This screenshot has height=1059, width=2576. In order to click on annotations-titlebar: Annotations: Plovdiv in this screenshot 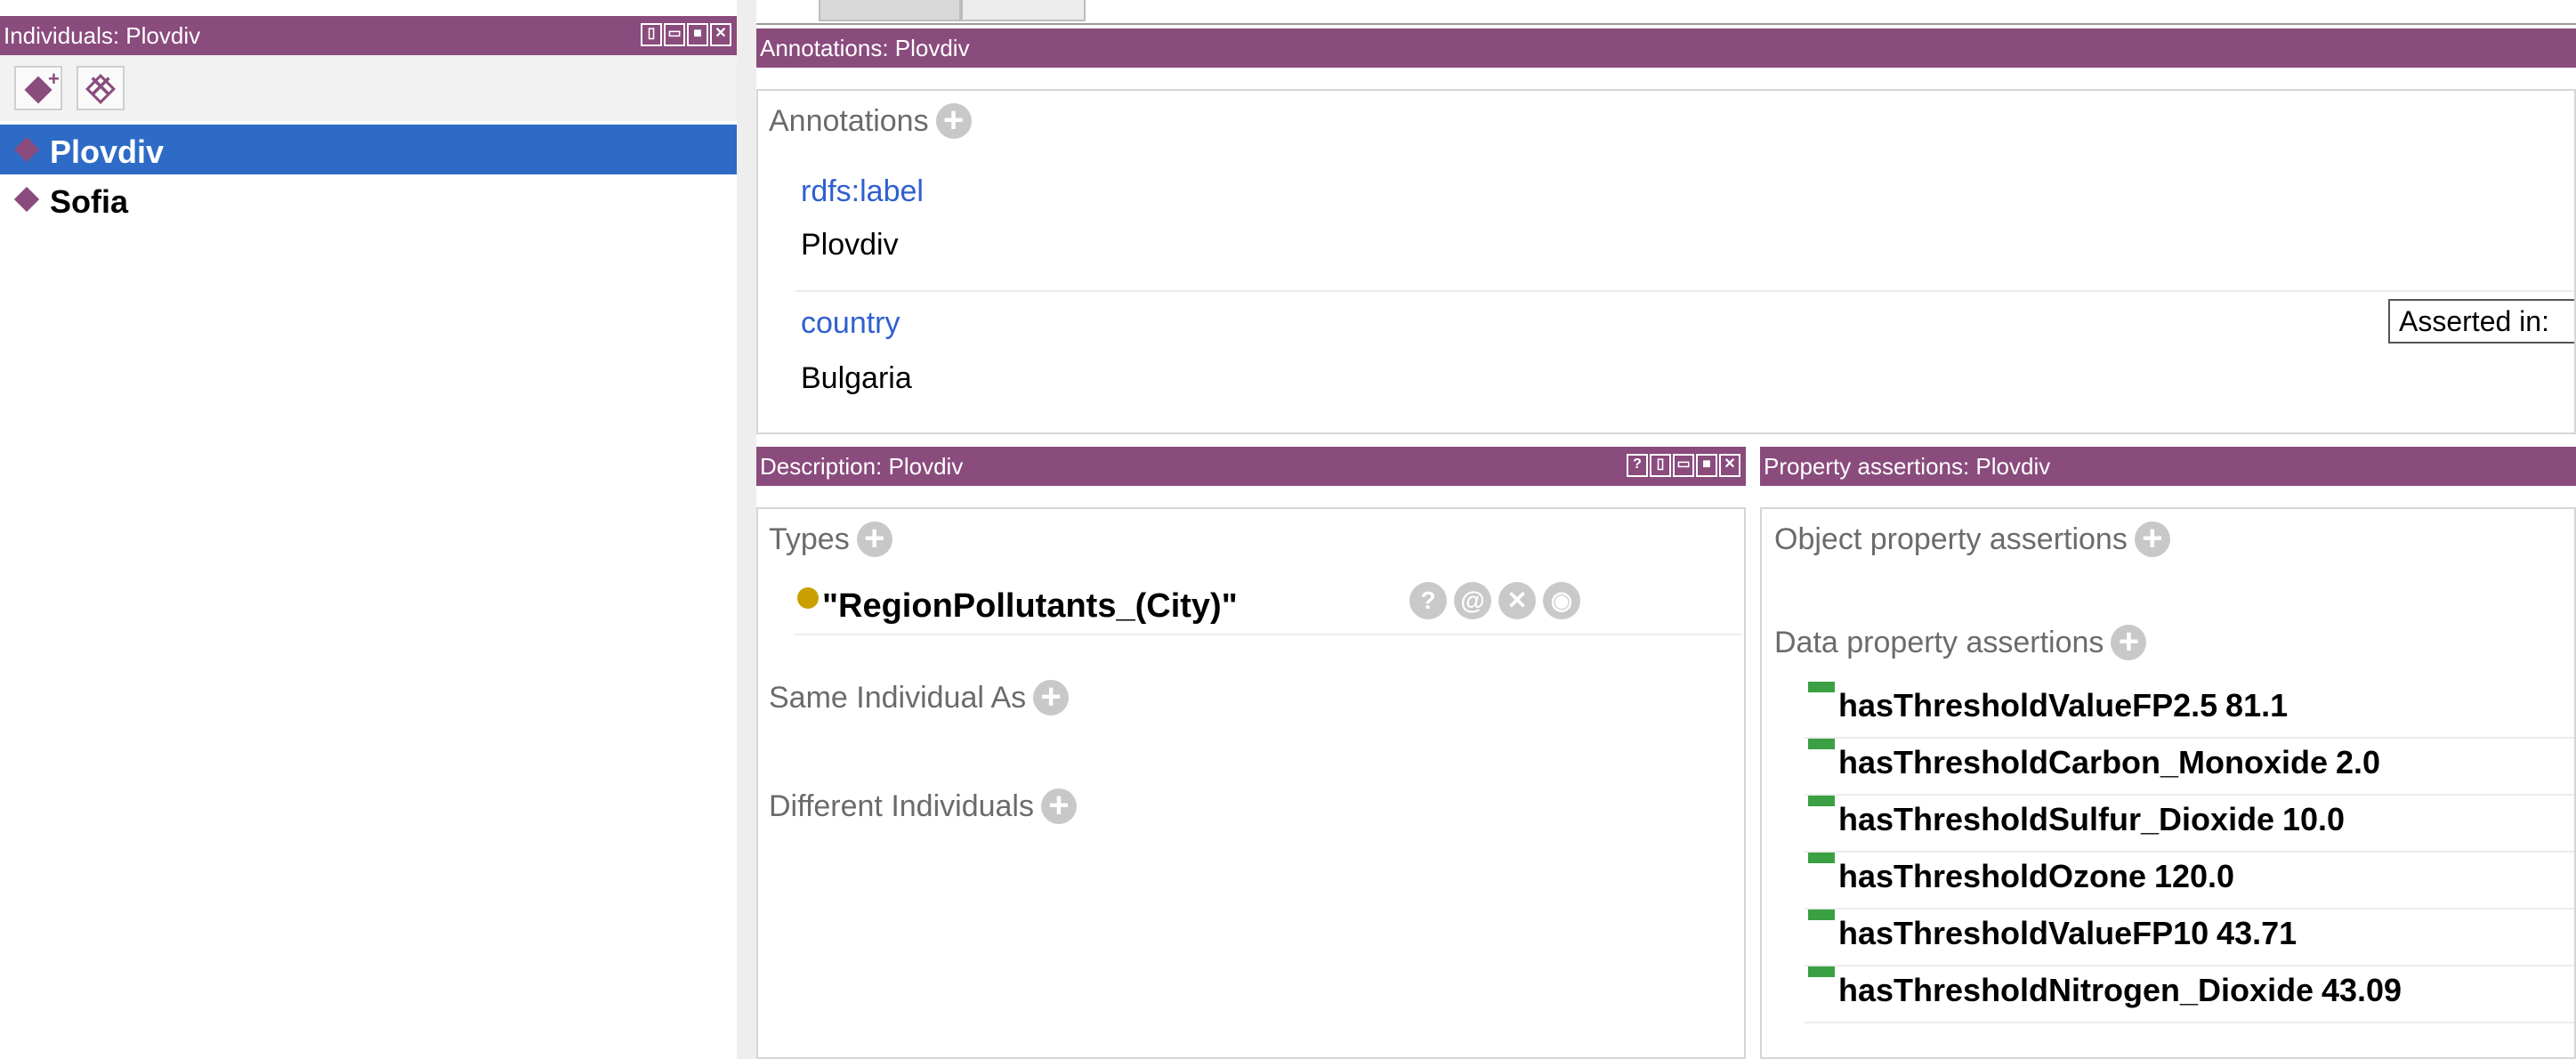, I will do `click(1666, 48)`.